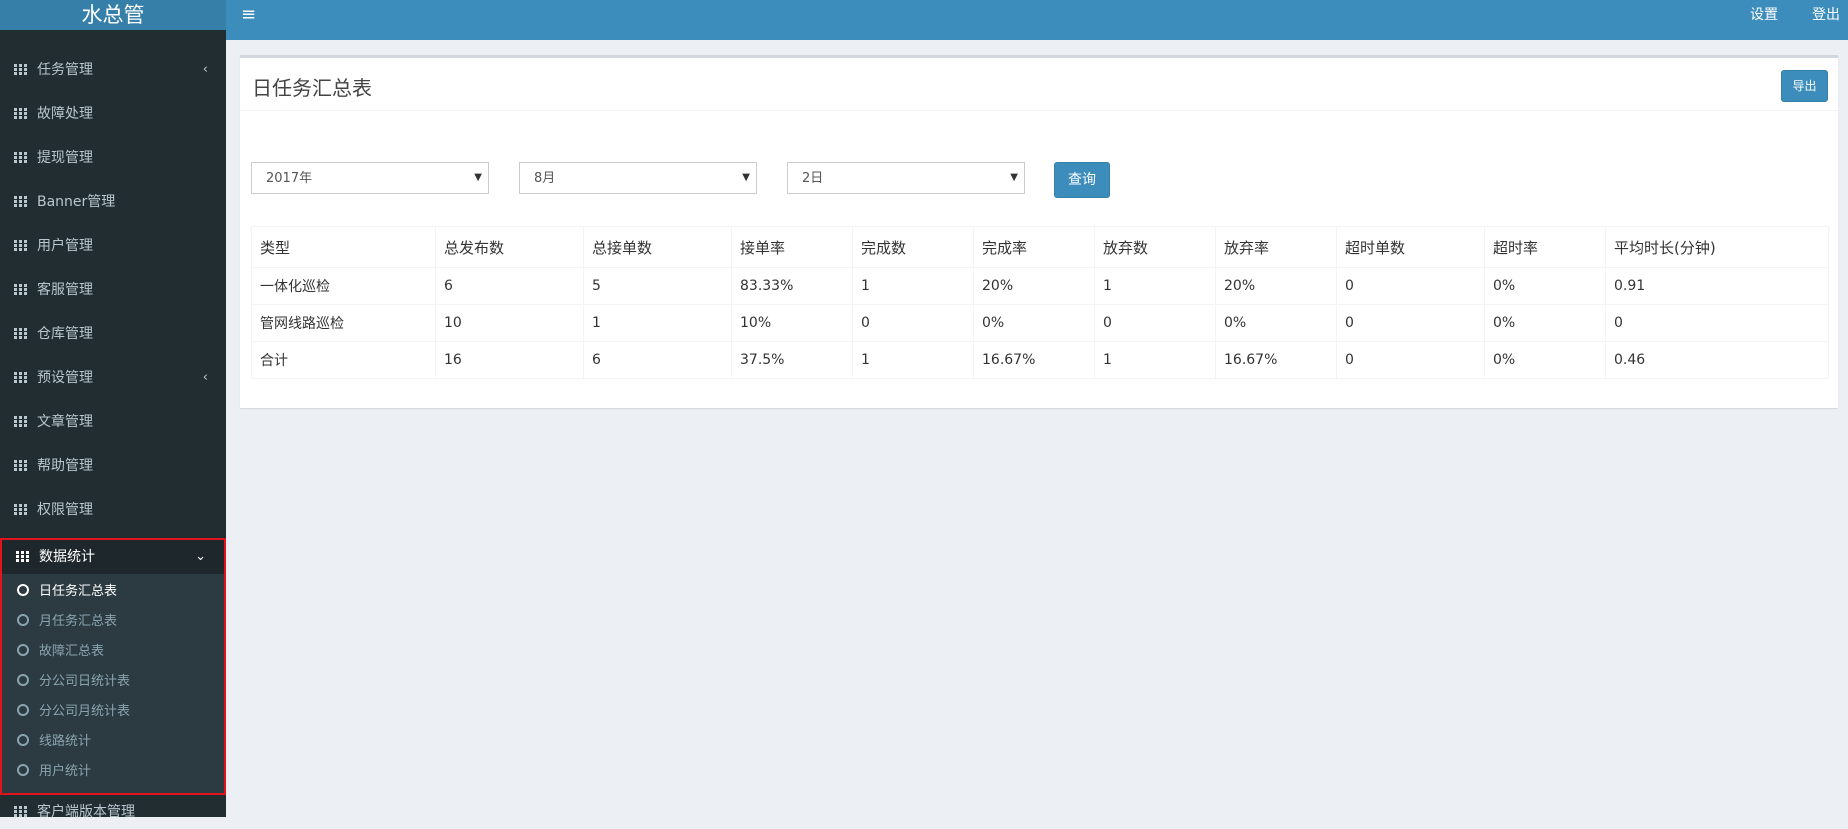 The width and height of the screenshot is (1848, 829). What do you see at coordinates (113, 334) in the screenshot?
I see `sidebar-item-warehouse: 仓库管理` at bounding box center [113, 334].